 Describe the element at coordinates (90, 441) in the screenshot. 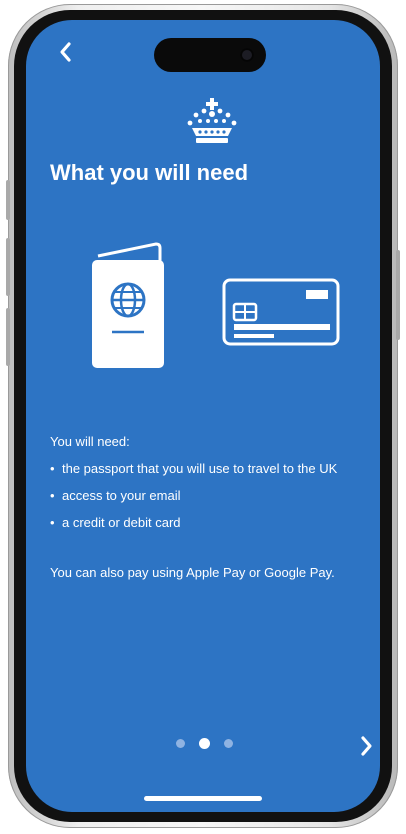

I see `requirements-intro: You will need:` at that location.